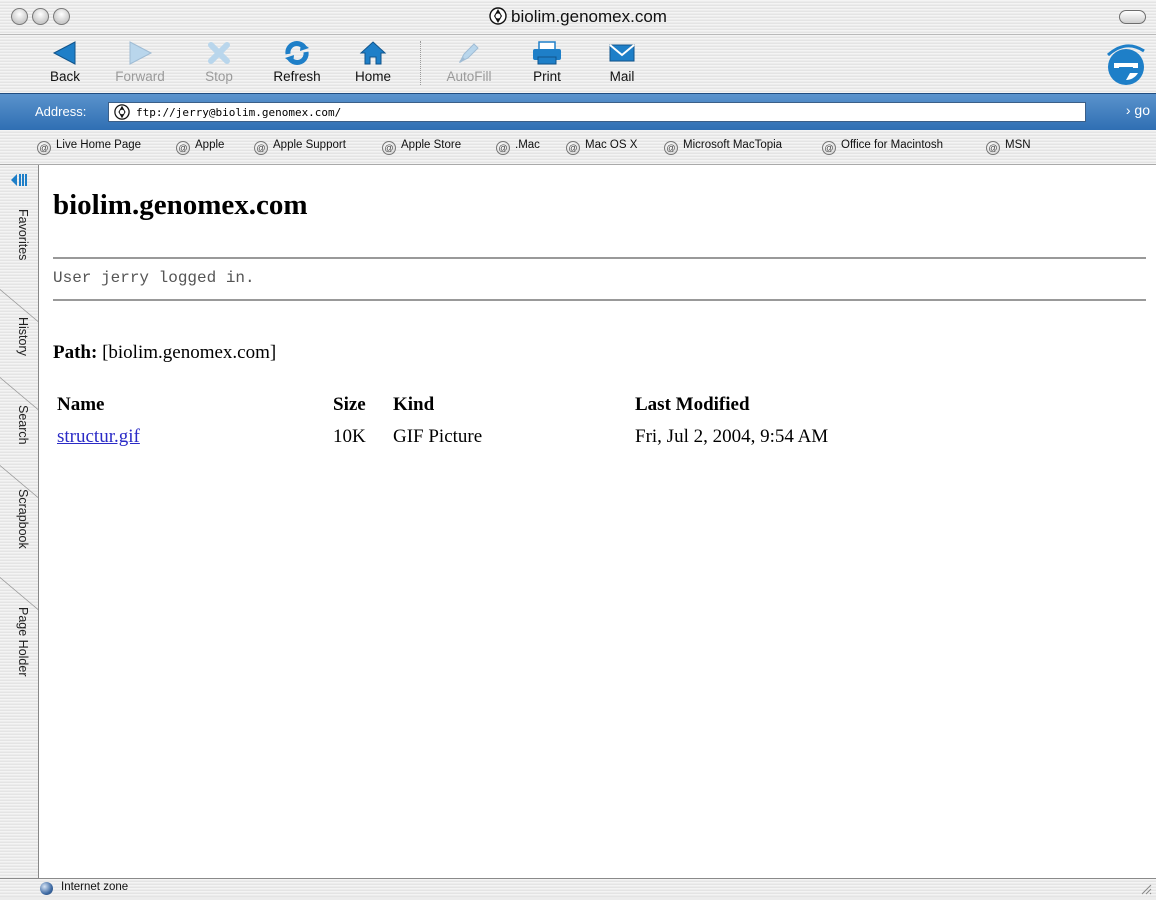 The image size is (1156, 900). What do you see at coordinates (527, 145) in the screenshot?
I see `favorite-label: .Mac` at bounding box center [527, 145].